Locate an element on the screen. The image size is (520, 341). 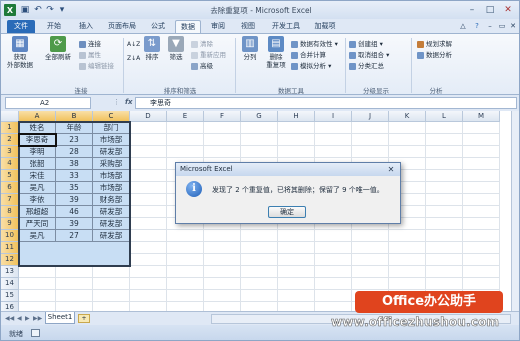
row-header: 10 is located at coordinates (10, 236).